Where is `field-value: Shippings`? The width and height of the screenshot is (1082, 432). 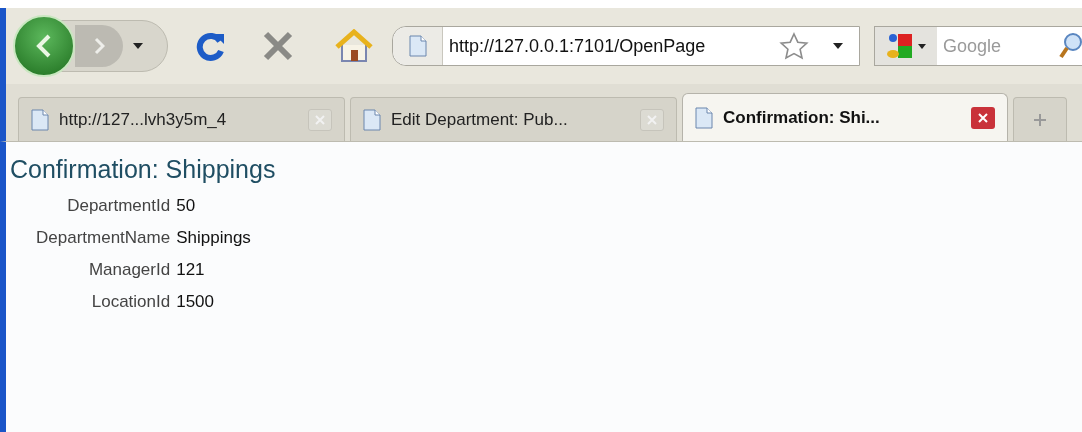
field-value: Shippings is located at coordinates (213, 238).